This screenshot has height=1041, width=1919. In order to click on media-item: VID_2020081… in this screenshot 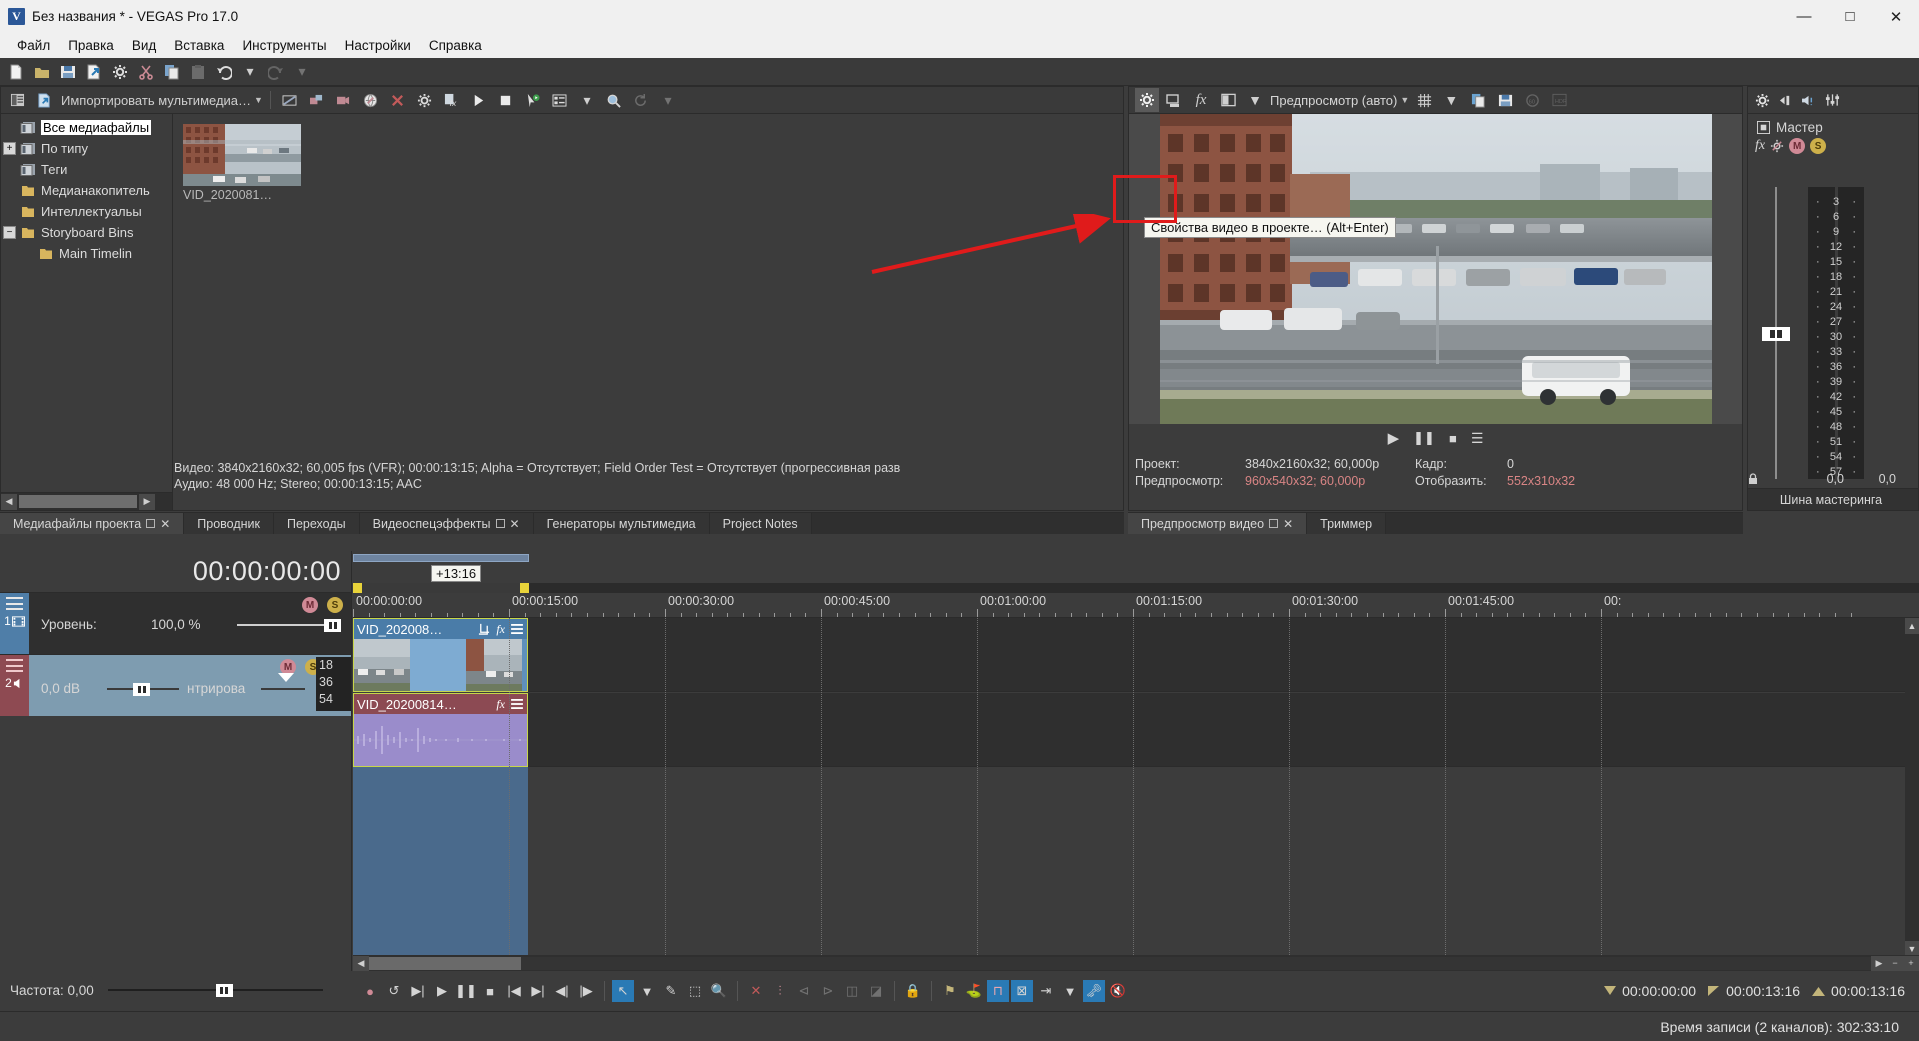, I will do `click(242, 164)`.